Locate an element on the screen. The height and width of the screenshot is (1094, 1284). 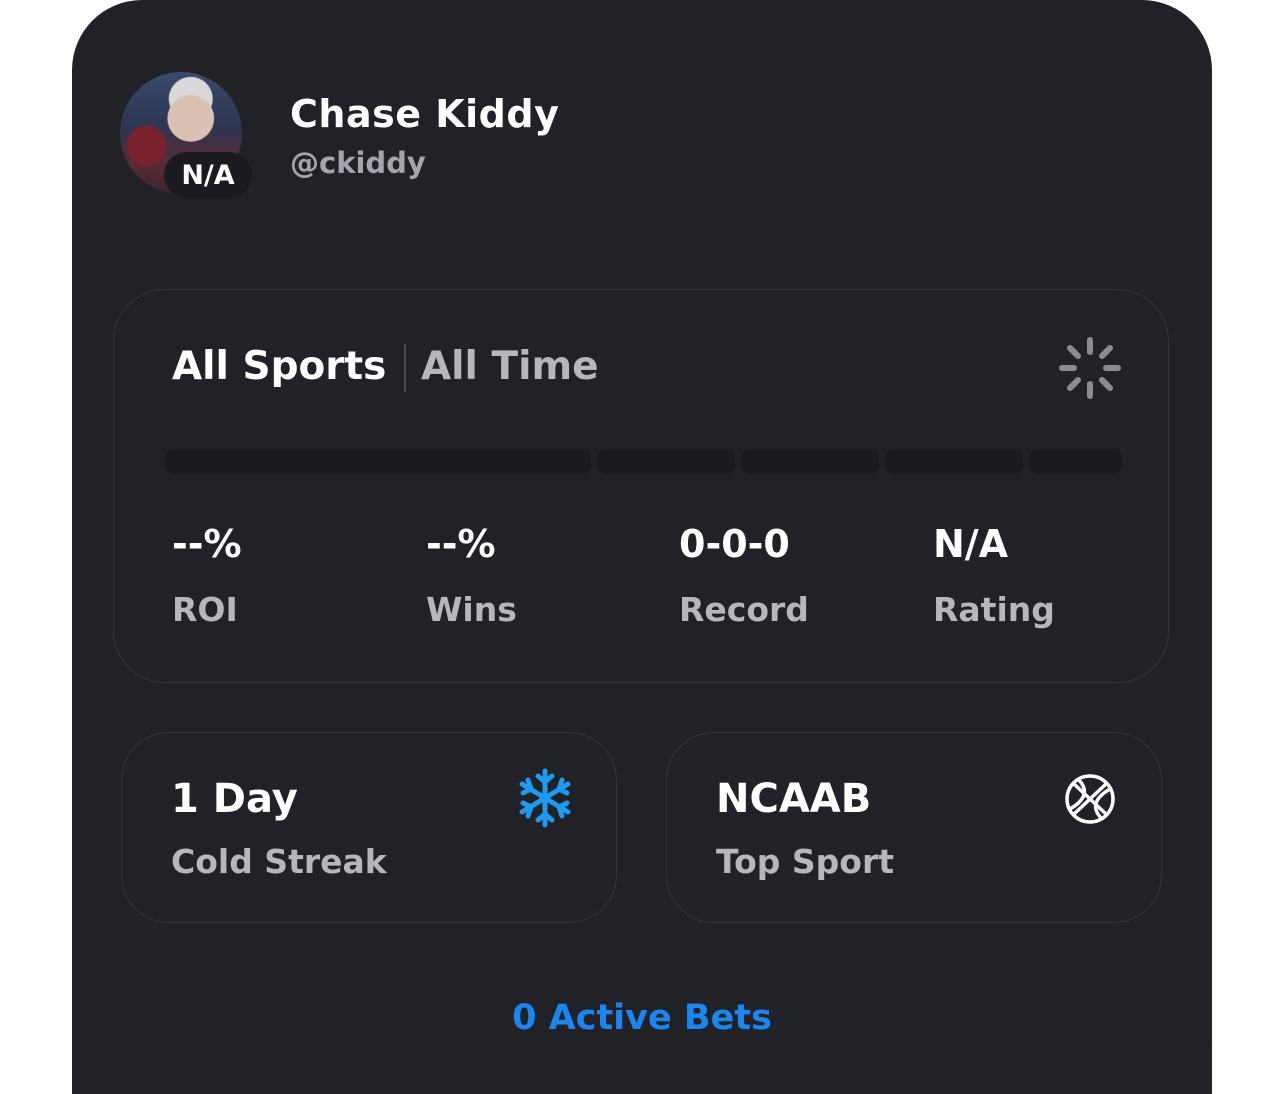
rating-label: Rating is located at coordinates (994, 609).